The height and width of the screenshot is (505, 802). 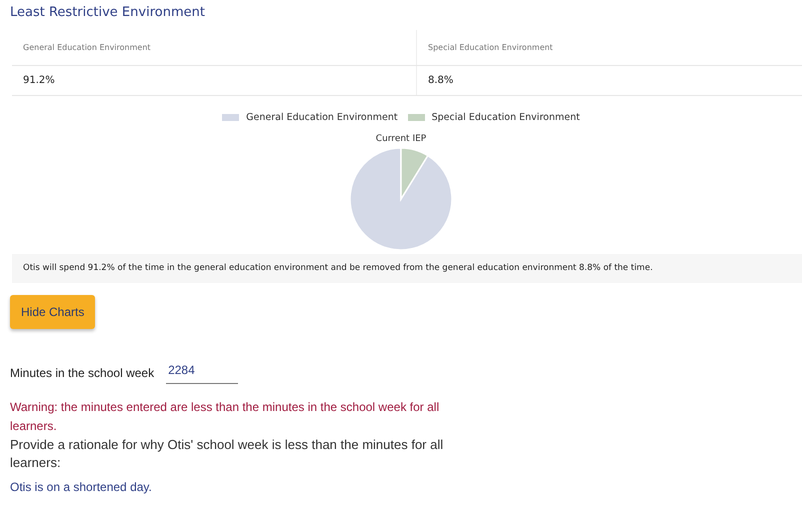 What do you see at coordinates (107, 13) in the screenshot?
I see `section-title: Least Restrictive Environment` at bounding box center [107, 13].